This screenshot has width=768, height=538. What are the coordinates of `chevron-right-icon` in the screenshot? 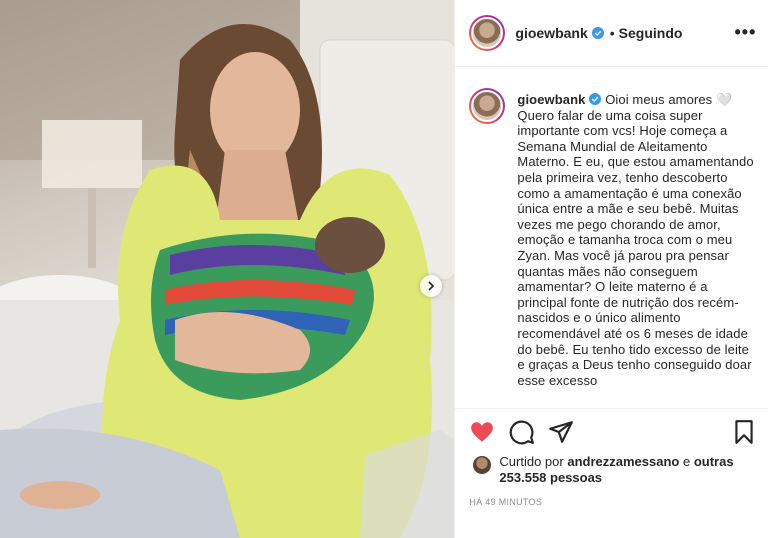 It's located at (431, 286).